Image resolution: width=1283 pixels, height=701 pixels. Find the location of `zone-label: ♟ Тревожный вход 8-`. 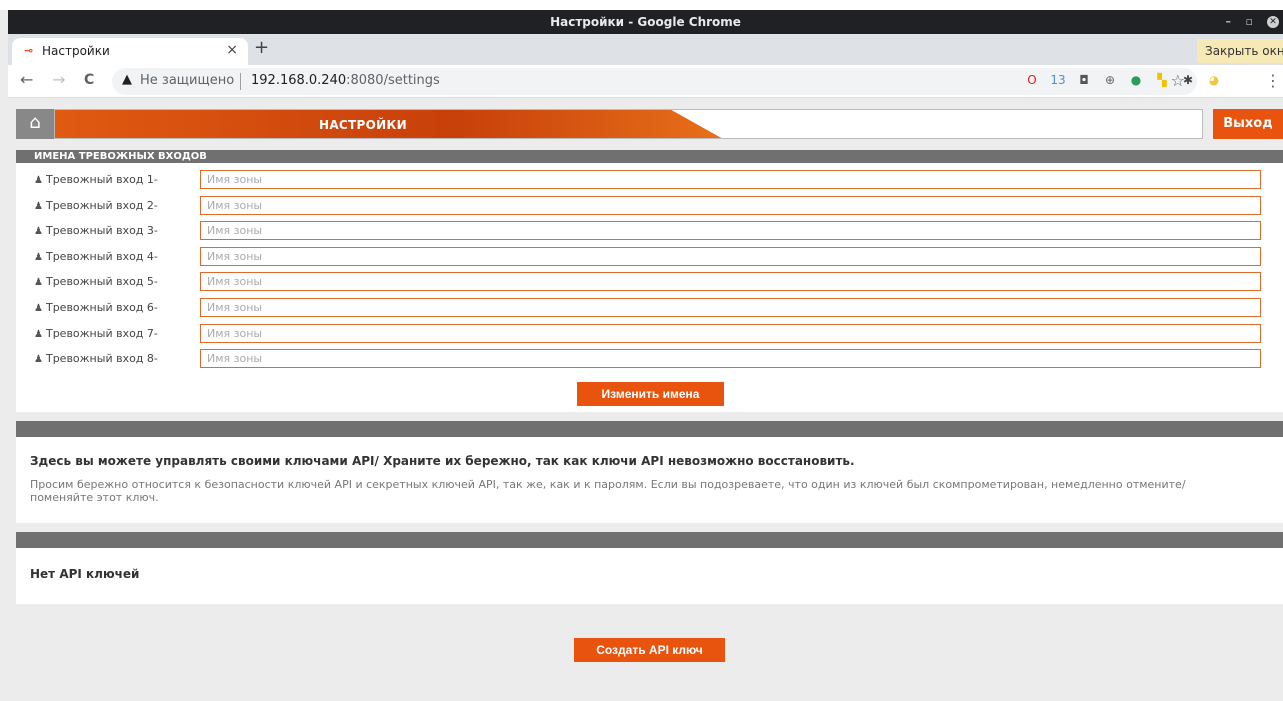

zone-label: ♟ Тревожный вход 8- is located at coordinates (96, 358).